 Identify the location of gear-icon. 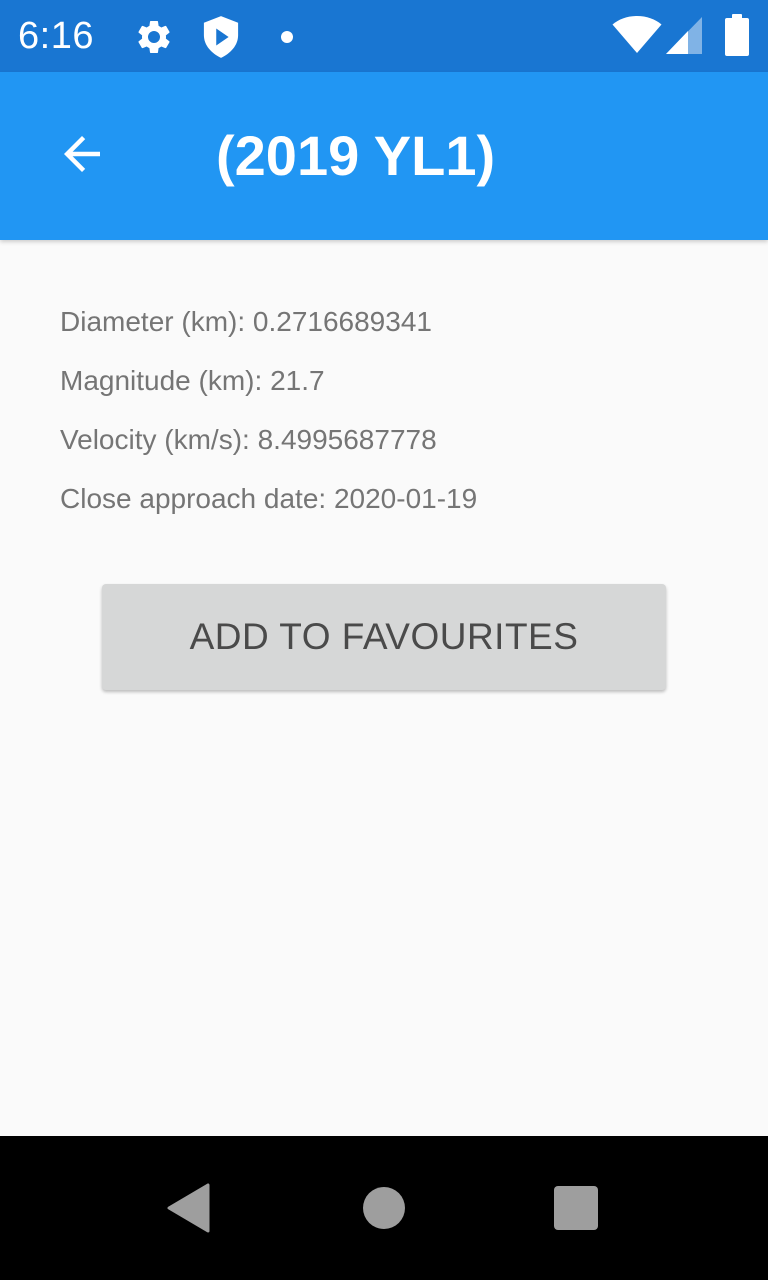
(154, 36).